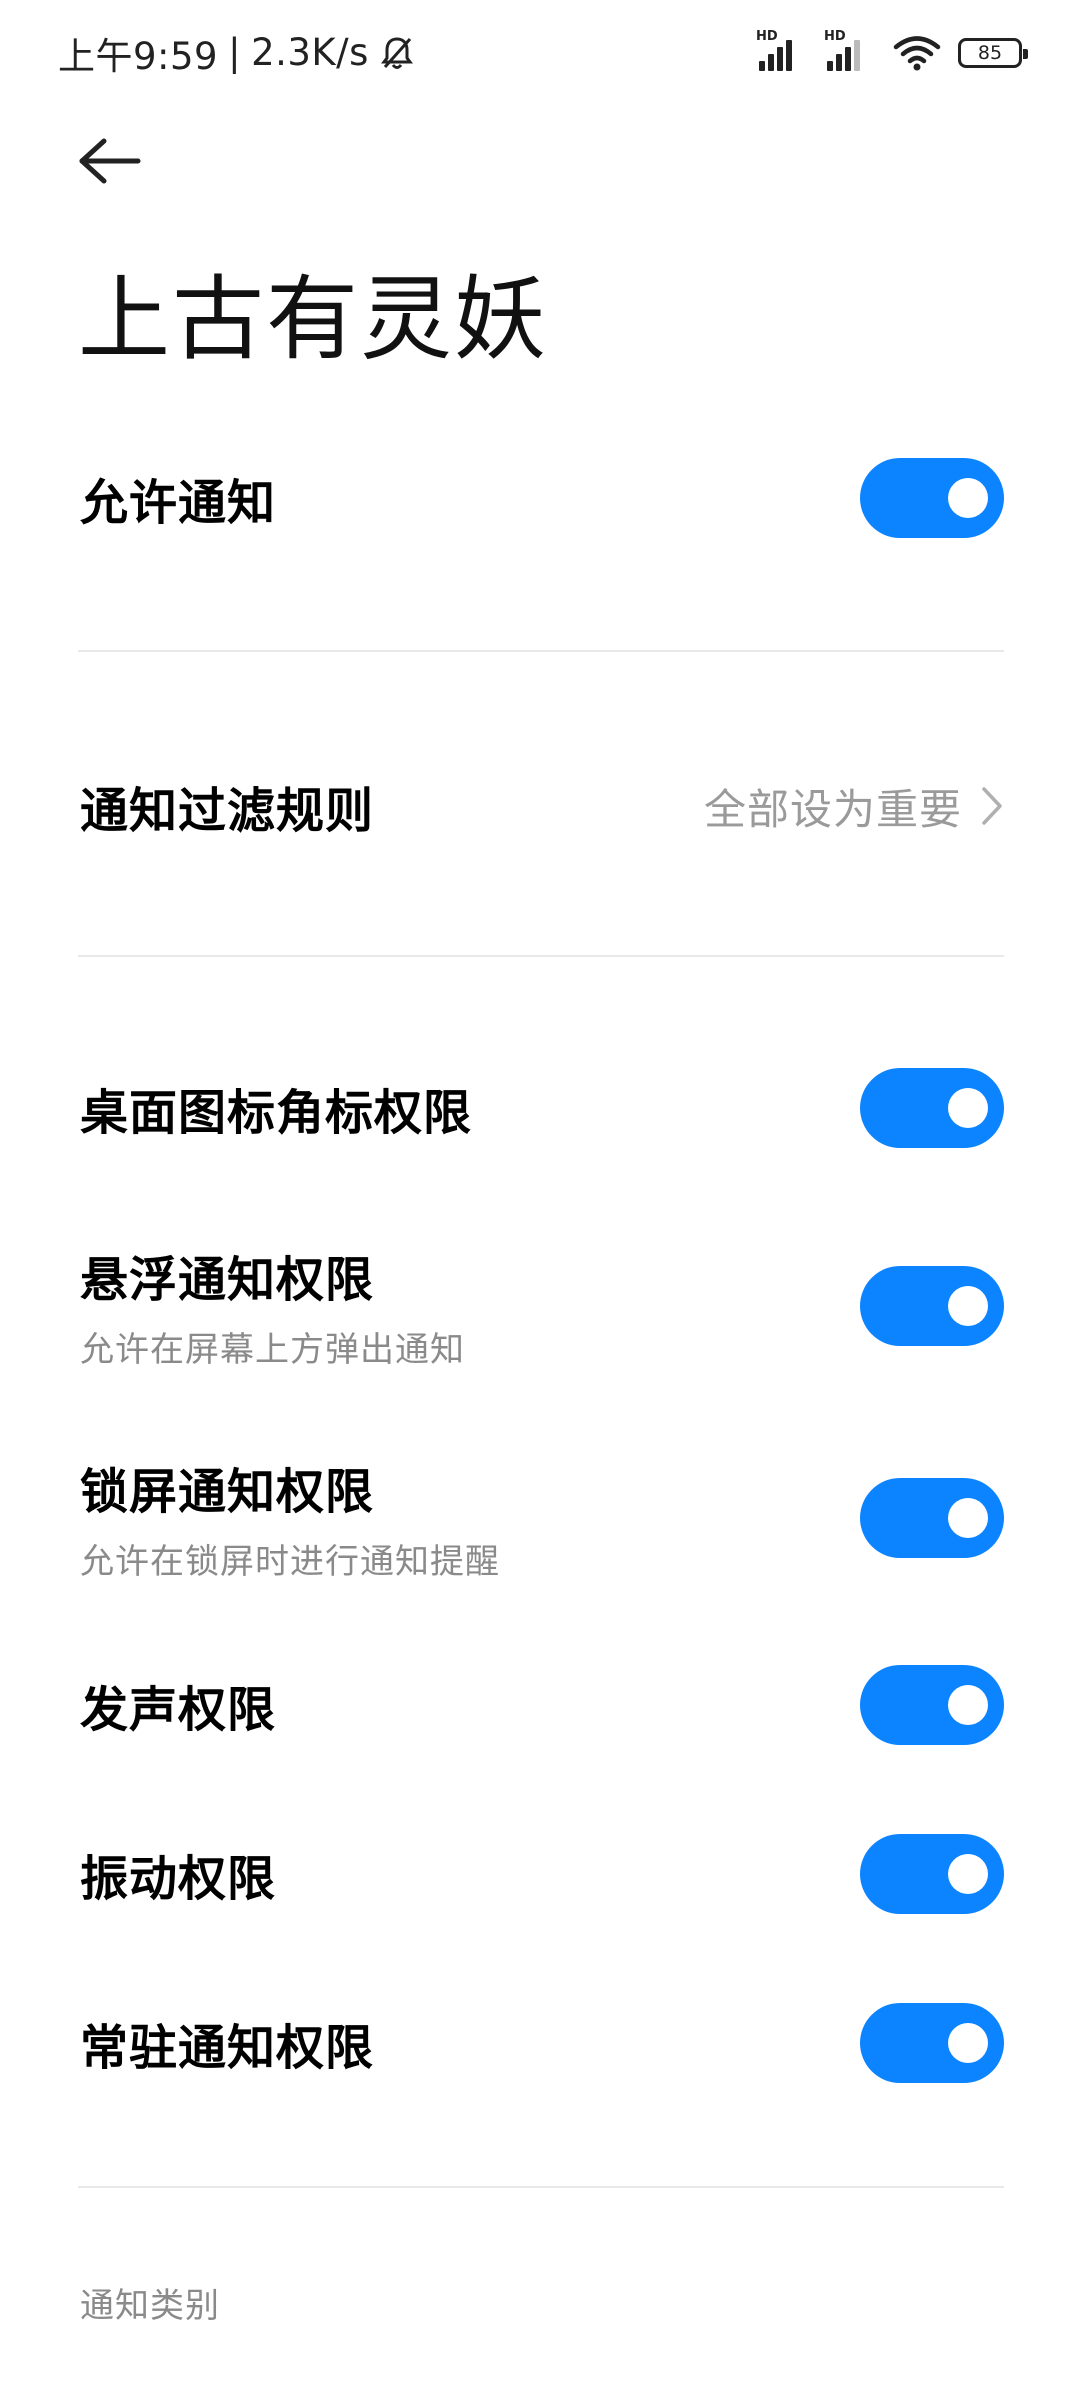 The width and height of the screenshot is (1080, 2400). I want to click on battery-icon: 85, so click(993, 52).